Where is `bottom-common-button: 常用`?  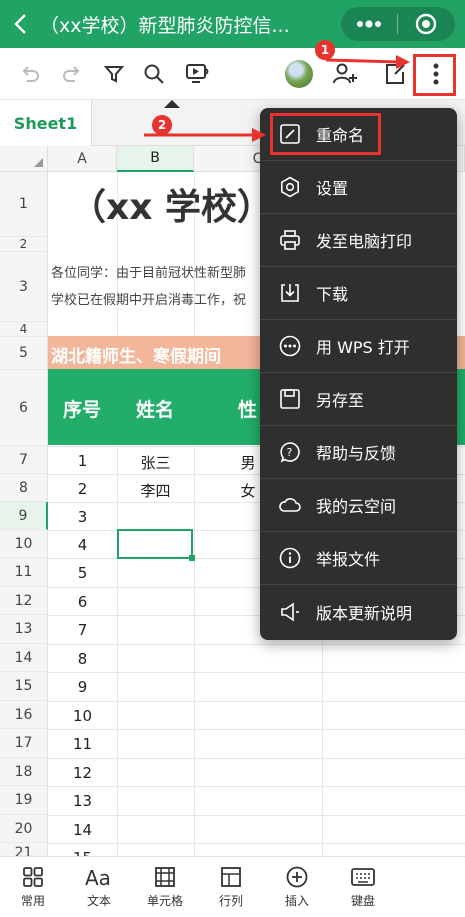
bottom-common-button: 常用 is located at coordinates (33, 887).